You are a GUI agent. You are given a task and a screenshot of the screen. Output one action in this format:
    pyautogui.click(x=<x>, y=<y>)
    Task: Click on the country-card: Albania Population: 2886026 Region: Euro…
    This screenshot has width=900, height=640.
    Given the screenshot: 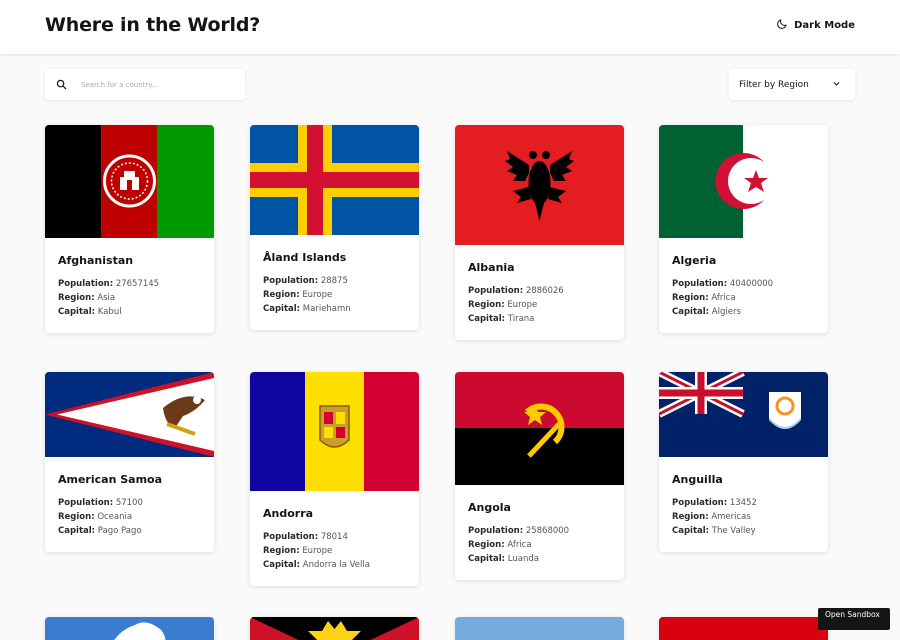 What is the action you would take?
    pyautogui.click(x=539, y=232)
    